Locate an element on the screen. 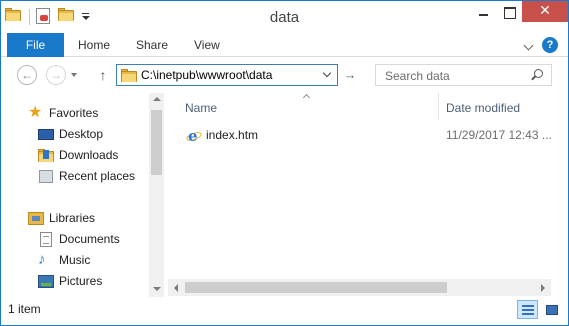  large-icons-view-icon is located at coordinates (552, 310).